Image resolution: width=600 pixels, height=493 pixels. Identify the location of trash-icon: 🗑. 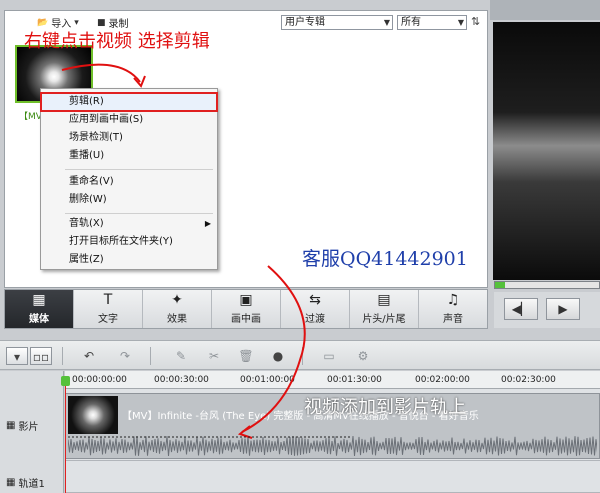
(246, 356).